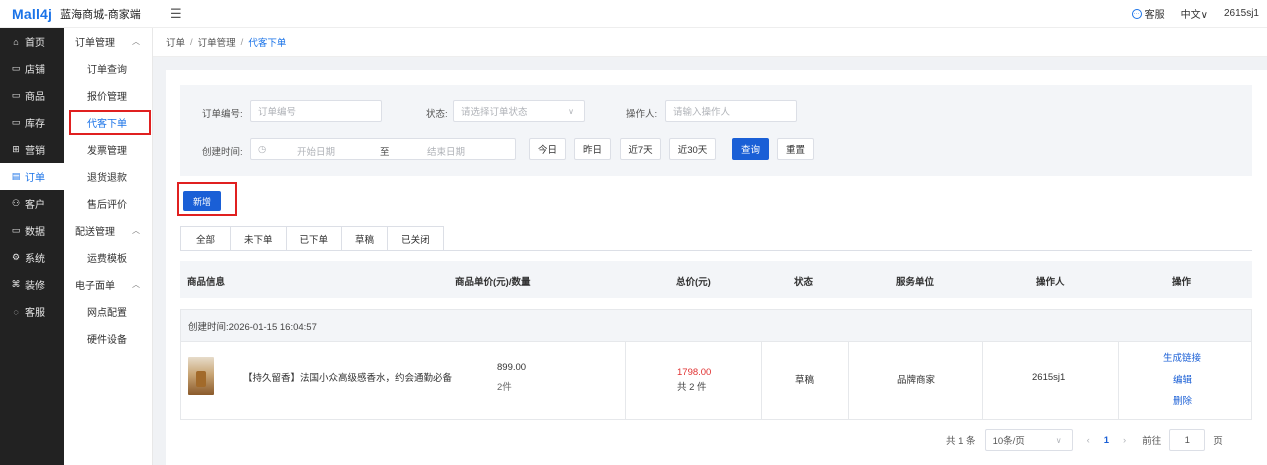 This screenshot has height=465, width=1267. I want to click on page-size-select: 10条/页 ∨, so click(1028, 440).